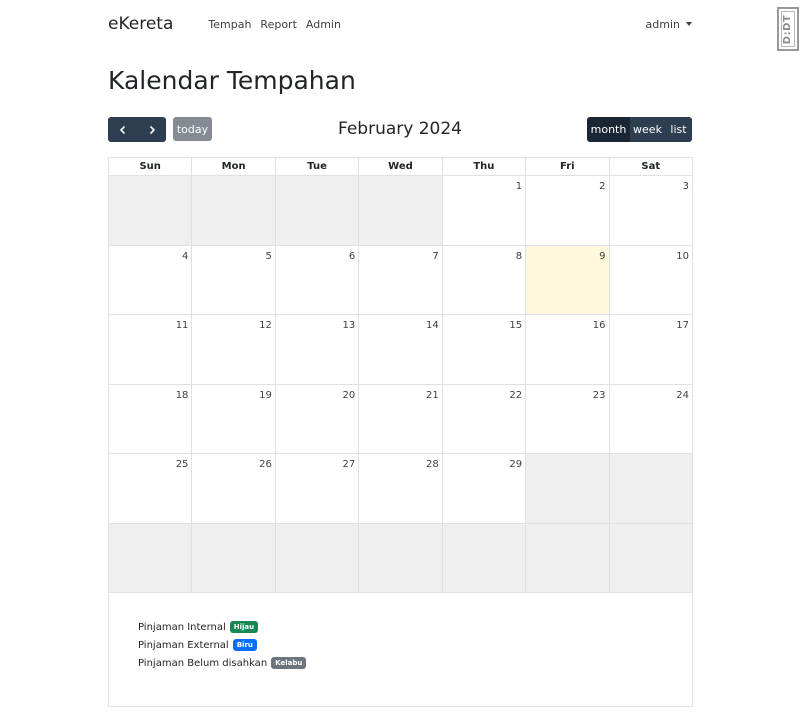 Image resolution: width=800 pixels, height=727 pixels. I want to click on navbar: eKereta Tempah Report Admin admin, so click(400, 24).